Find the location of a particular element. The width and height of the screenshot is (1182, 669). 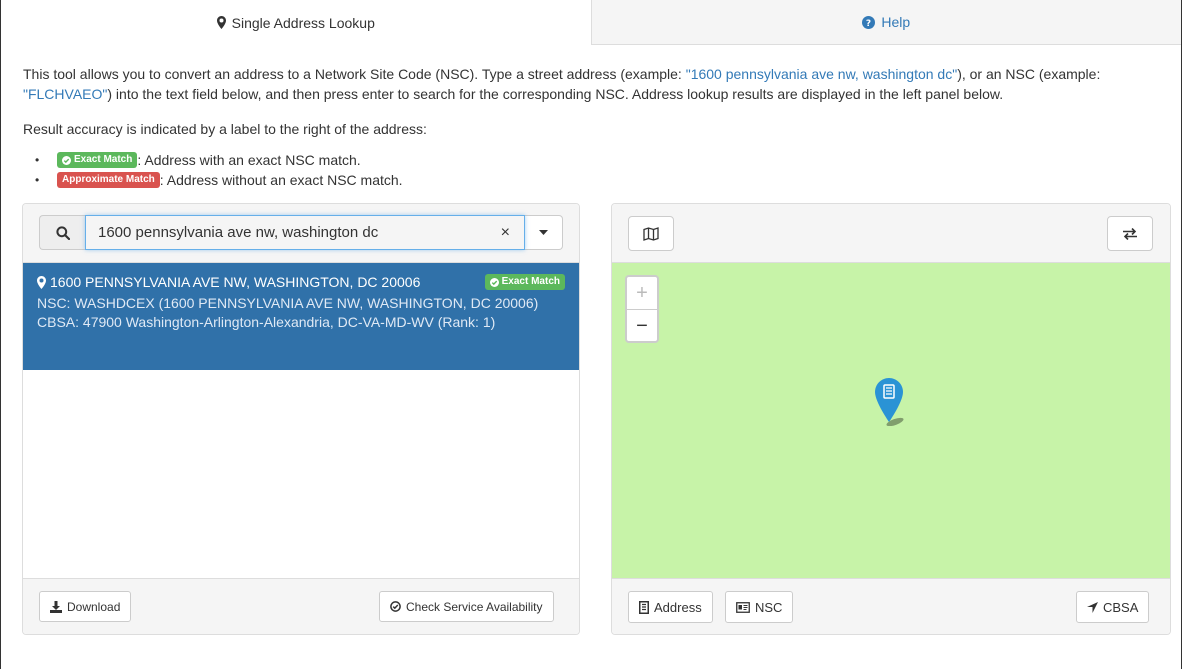

legend-text: : Address with an exact NSC match. is located at coordinates (249, 160).